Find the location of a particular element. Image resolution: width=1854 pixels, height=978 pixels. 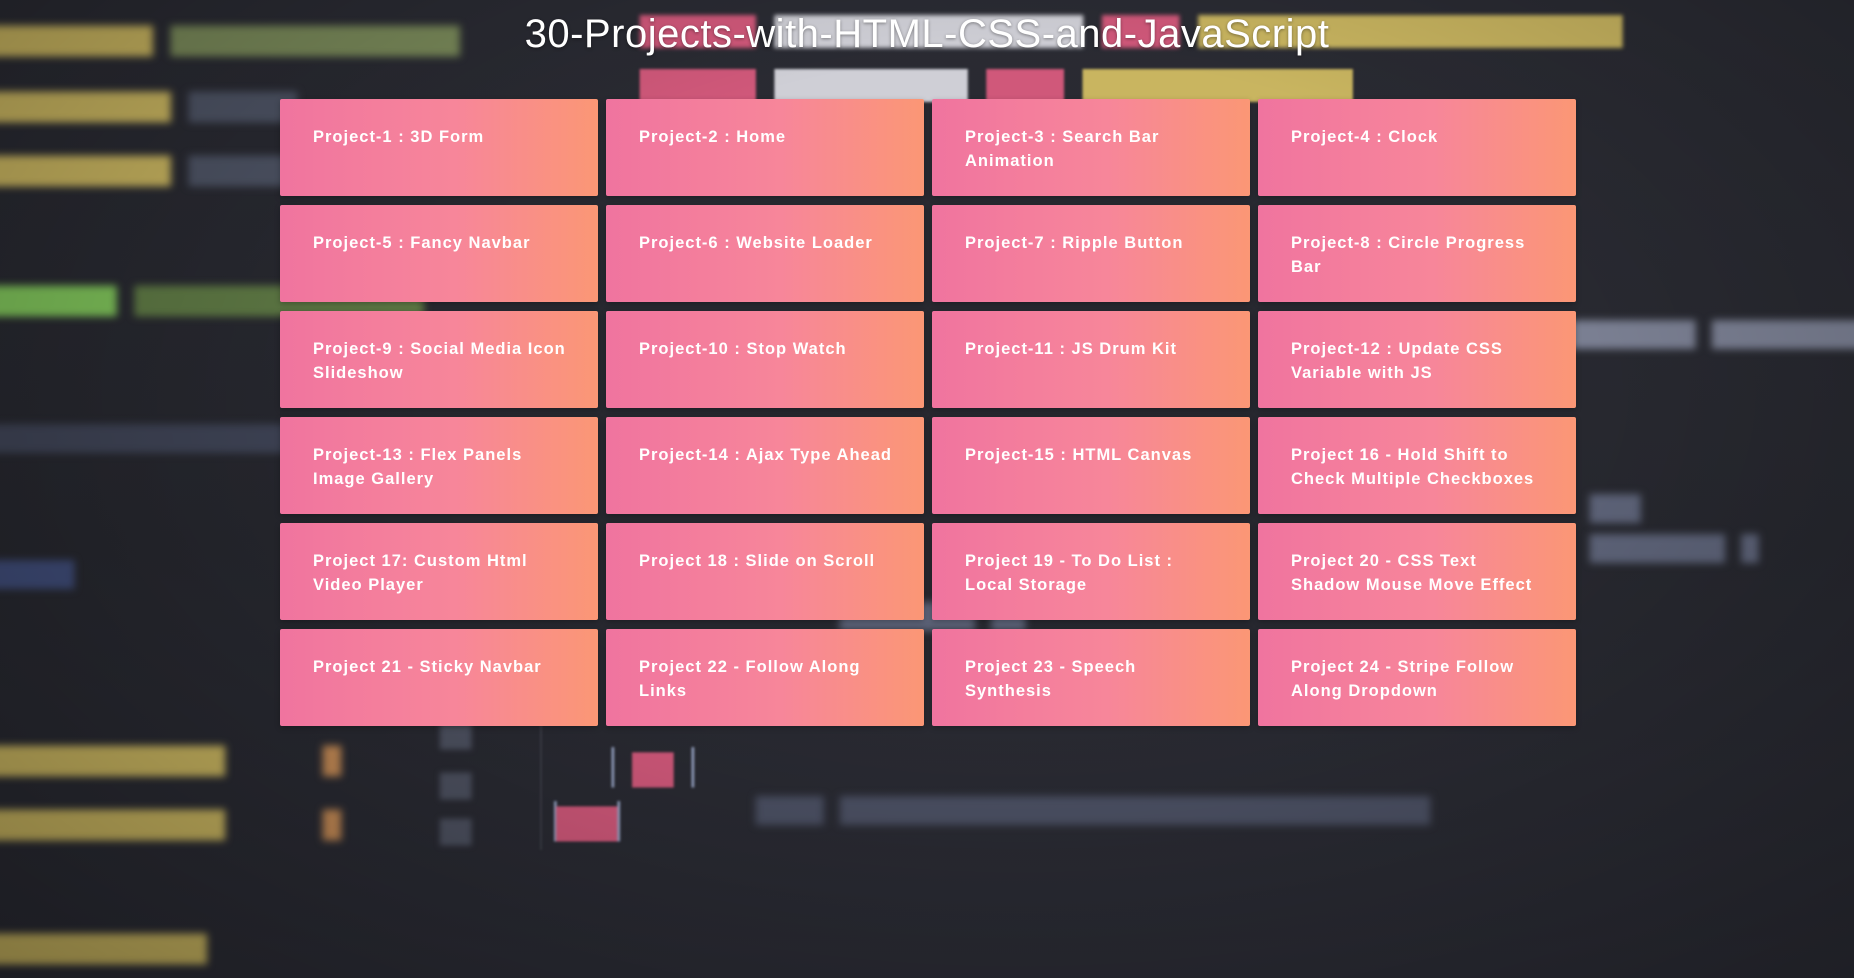

project-card: Project 23 - Speech Synthesis is located at coordinates (1091, 677).